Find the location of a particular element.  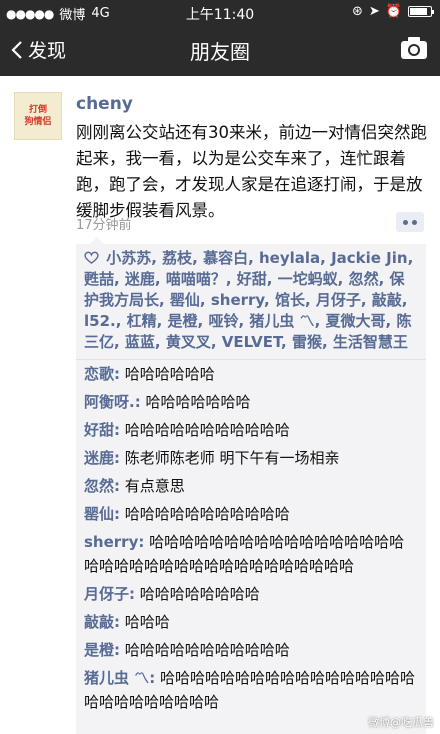

comment-item: 迷鹿: 陈老师陈老师 明下午有一场相亲 is located at coordinates (251, 458).